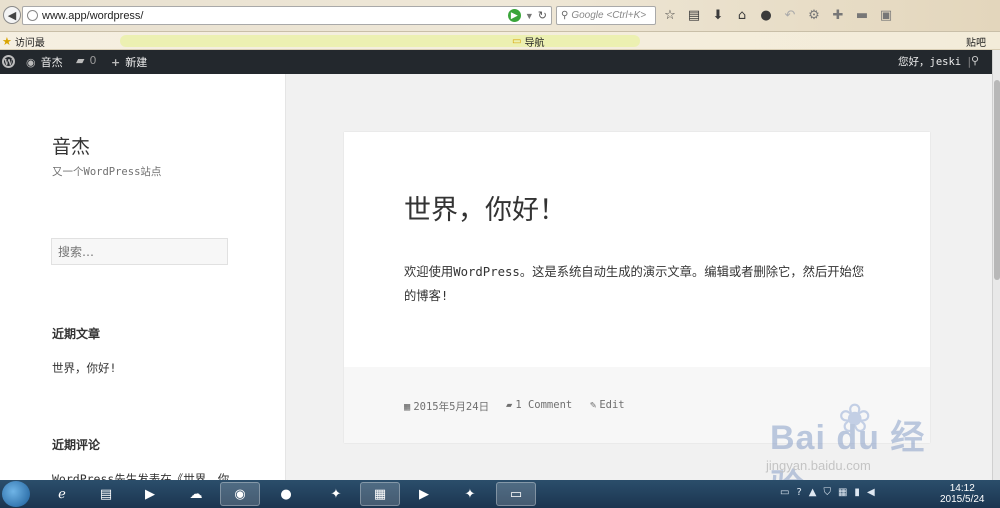  Describe the element at coordinates (790, 15) in the screenshot. I see `undo-icon: ↶` at that location.